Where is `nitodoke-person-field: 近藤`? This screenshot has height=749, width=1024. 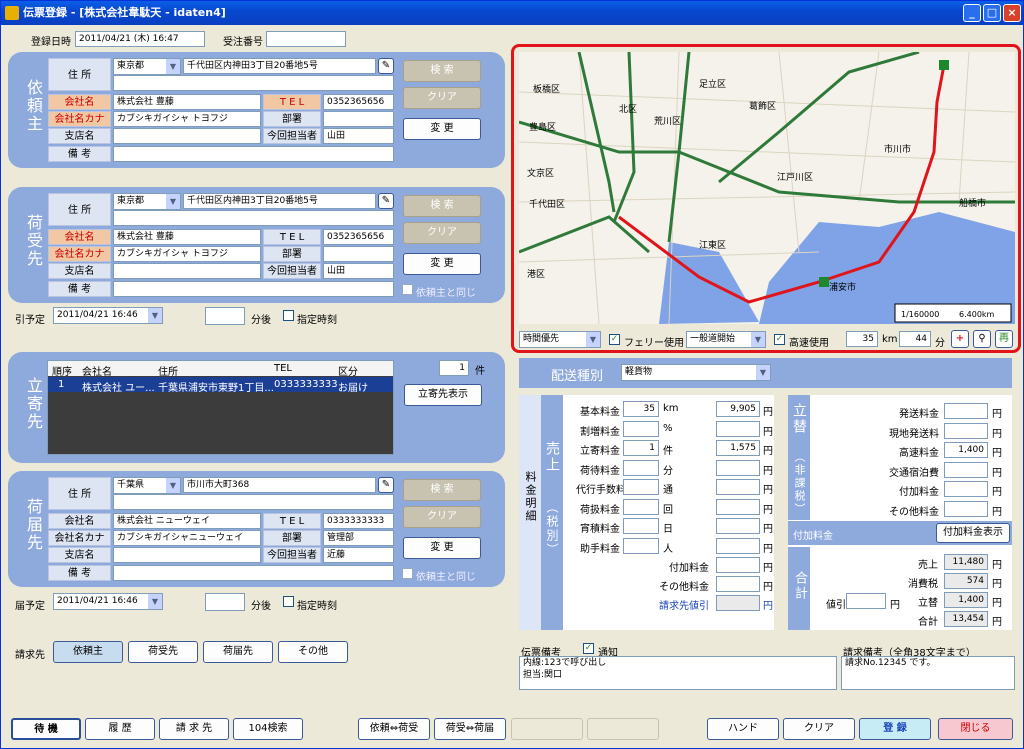 nitodoke-person-field: 近藤 is located at coordinates (358, 555).